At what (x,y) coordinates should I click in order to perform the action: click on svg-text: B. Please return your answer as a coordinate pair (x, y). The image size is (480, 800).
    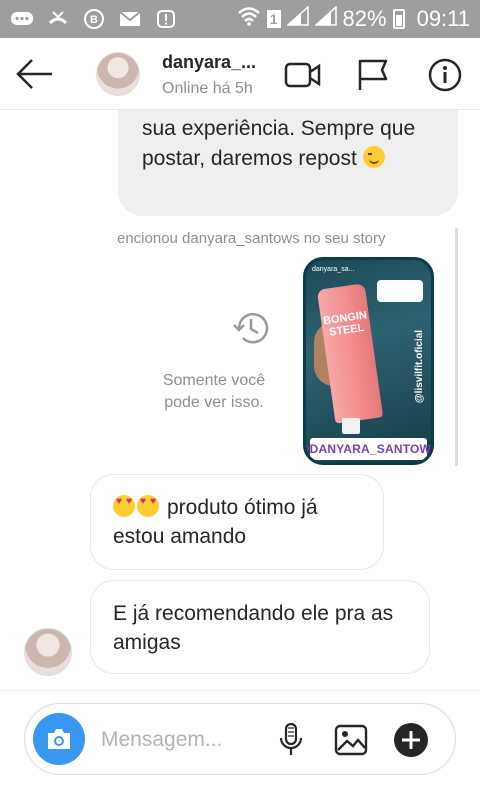
    Looking at the image, I should click on (94, 20).